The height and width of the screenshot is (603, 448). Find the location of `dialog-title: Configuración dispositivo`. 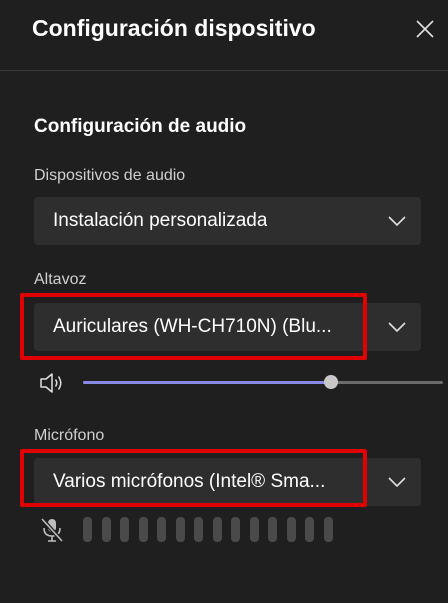

dialog-title: Configuración dispositivo is located at coordinates (174, 28).